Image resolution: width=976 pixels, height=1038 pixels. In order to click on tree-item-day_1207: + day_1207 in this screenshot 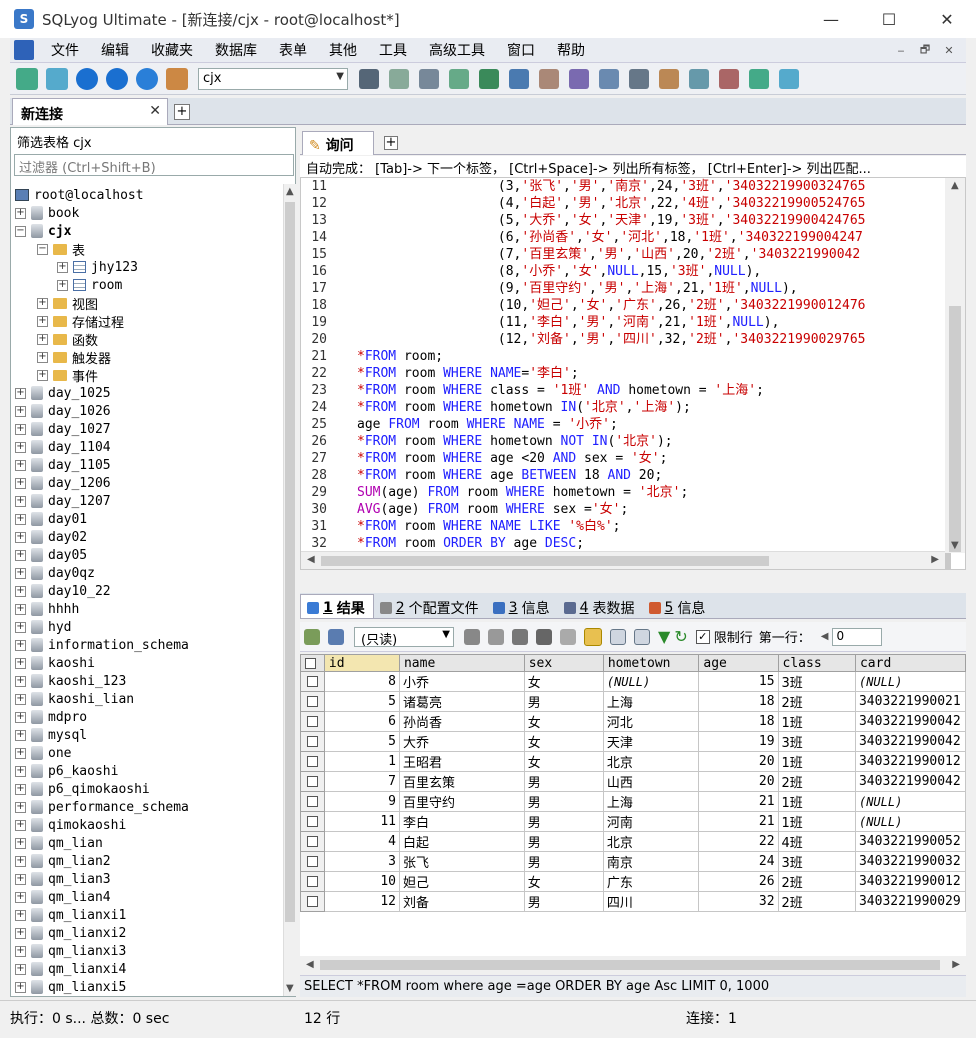, I will do `click(63, 501)`.